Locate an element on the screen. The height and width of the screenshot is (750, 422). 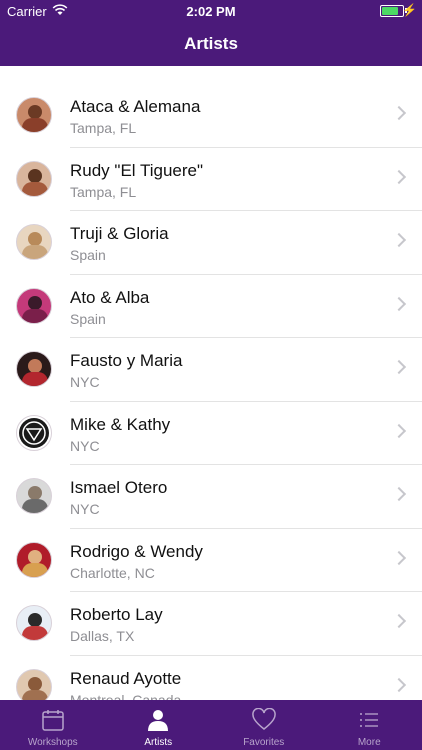
tab-label: Workshops is located at coordinates (52, 742).